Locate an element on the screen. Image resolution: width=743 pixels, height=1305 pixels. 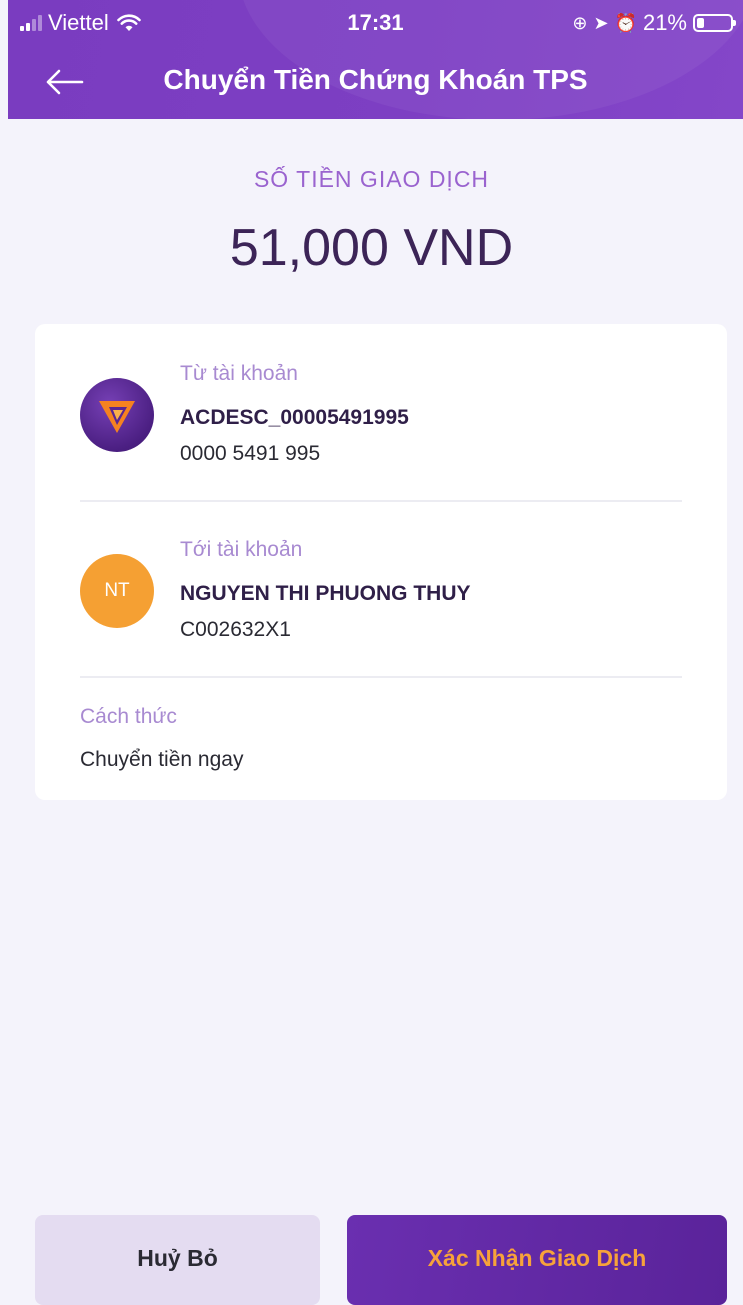
to-account-label: Tới tài khoản is located at coordinates (241, 549).